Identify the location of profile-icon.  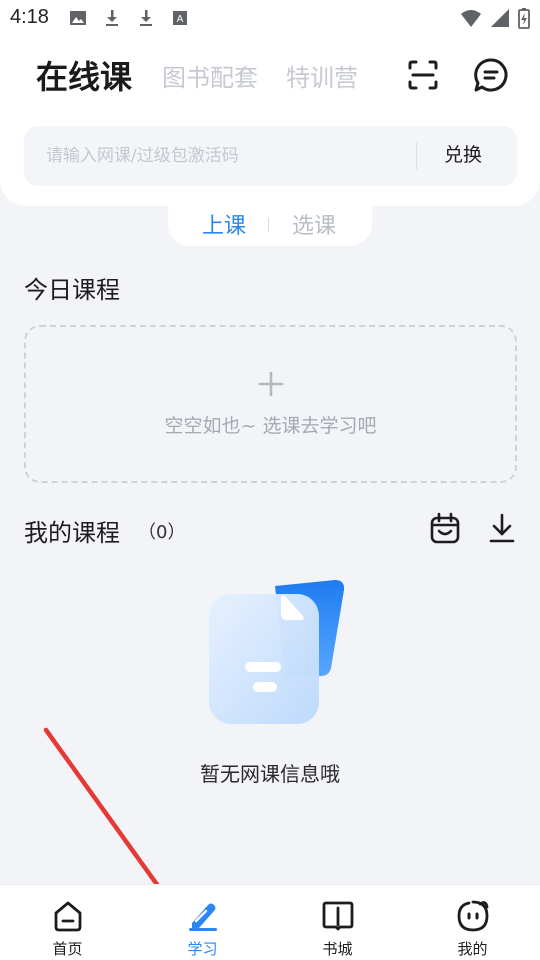
(472, 916).